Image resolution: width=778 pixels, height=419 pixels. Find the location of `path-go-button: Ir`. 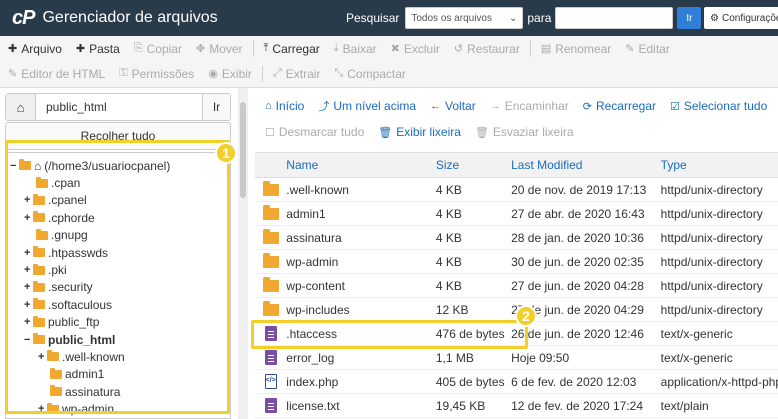

path-go-button: Ir is located at coordinates (216, 107).